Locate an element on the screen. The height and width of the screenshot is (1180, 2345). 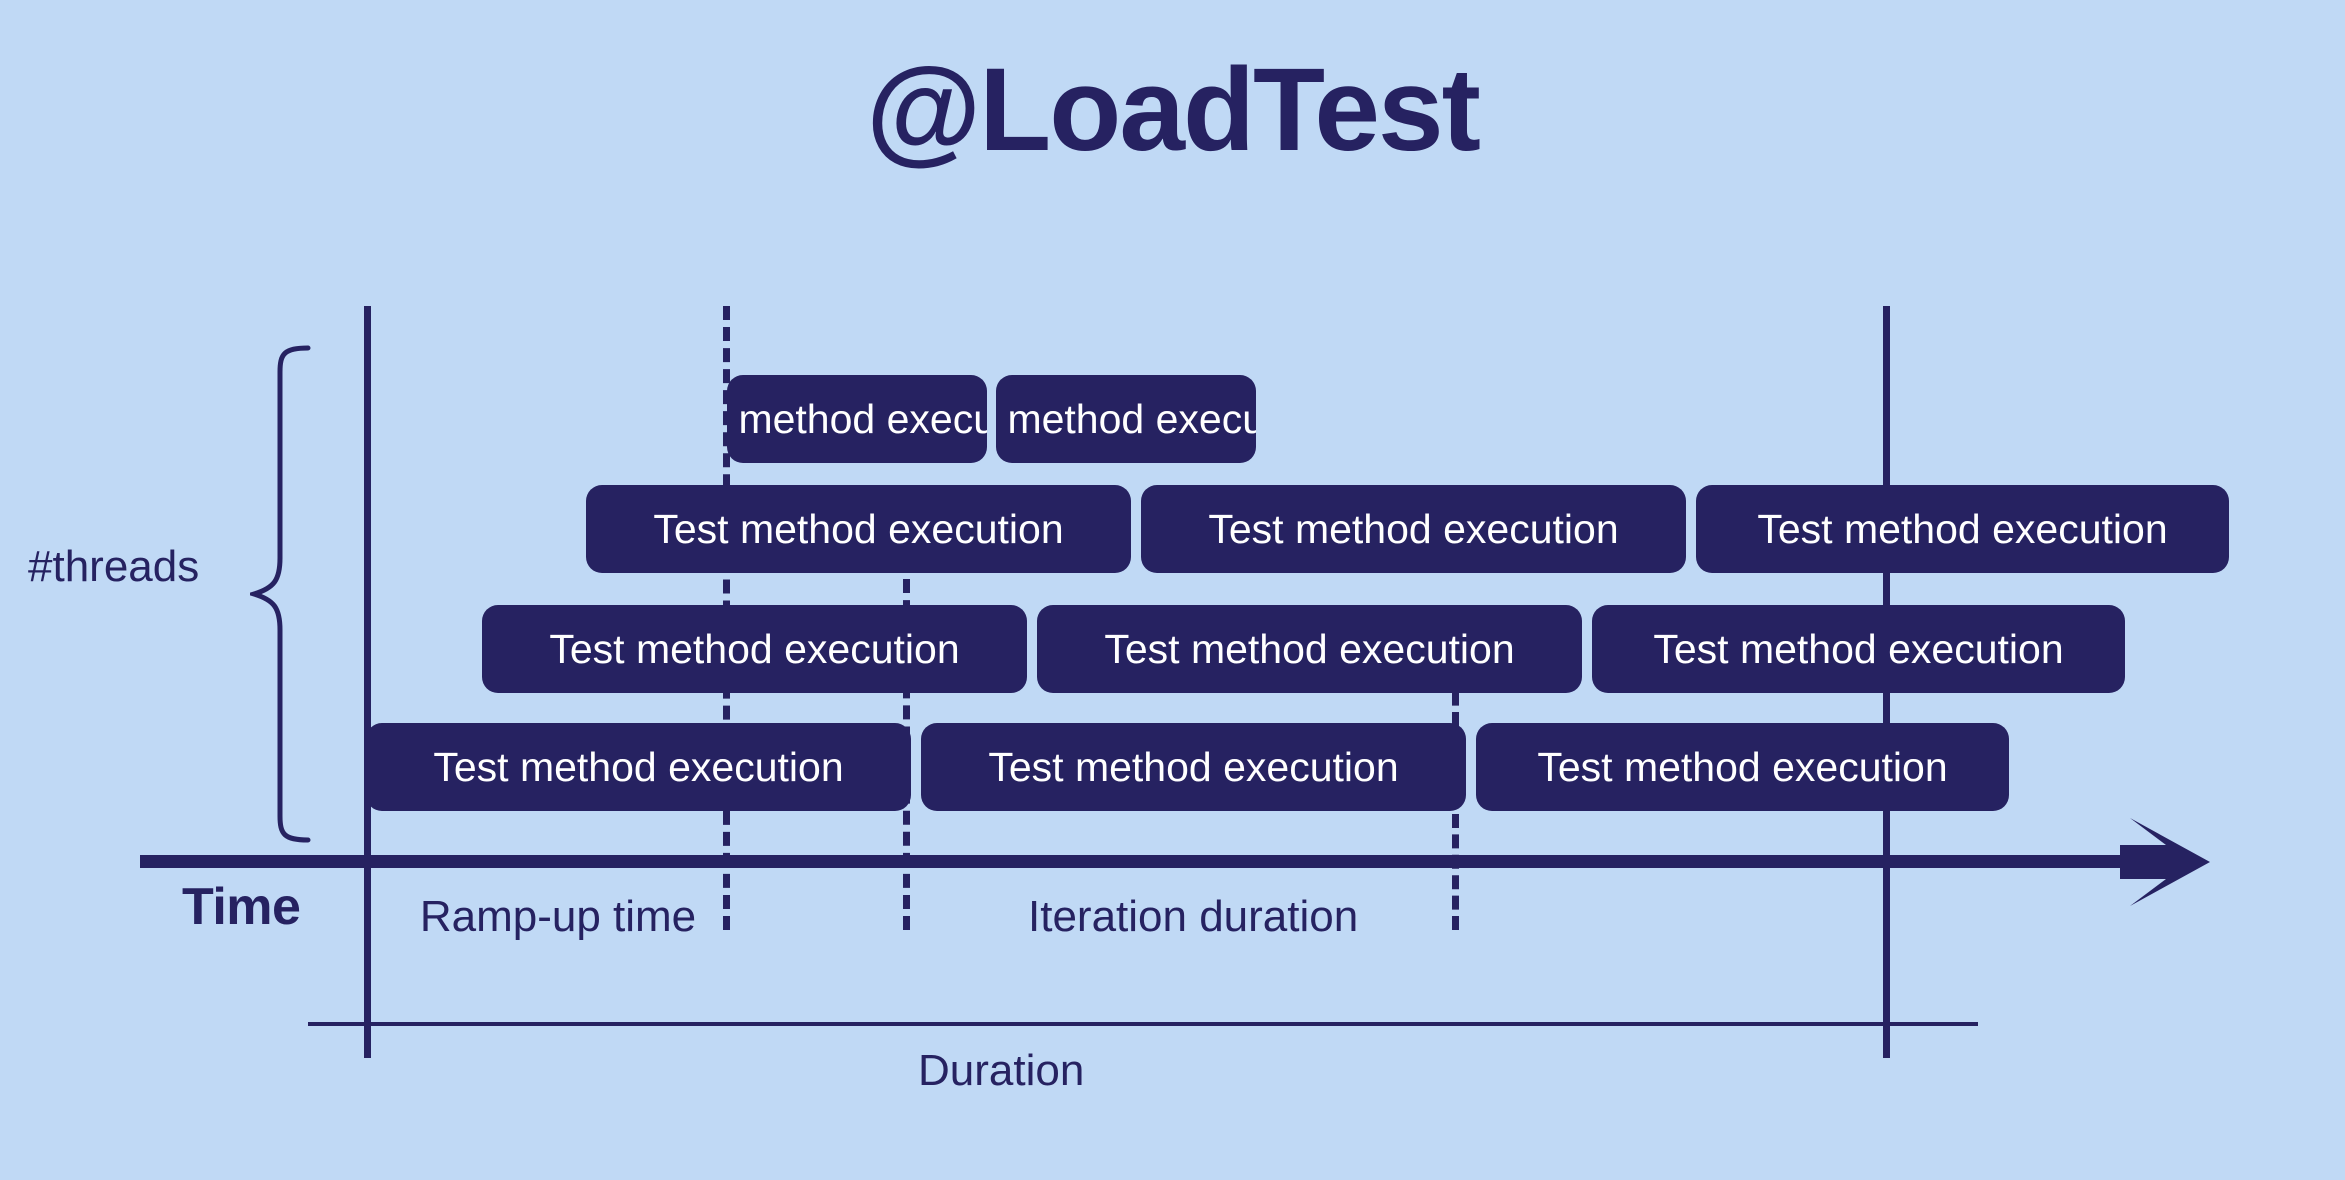
iteration-duration-label: Iteration duration is located at coordinates (1193, 916).